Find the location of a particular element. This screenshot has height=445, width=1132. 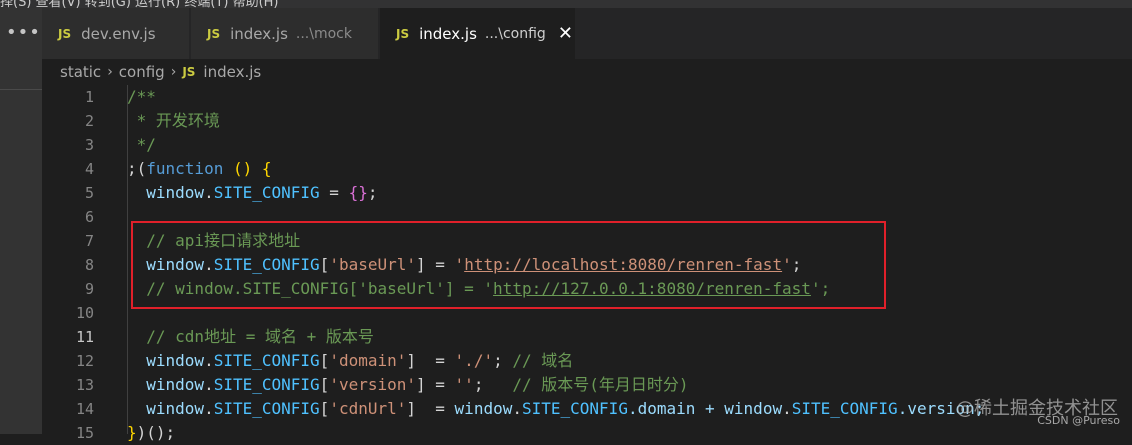

line-number: 10 is located at coordinates (84, 313).